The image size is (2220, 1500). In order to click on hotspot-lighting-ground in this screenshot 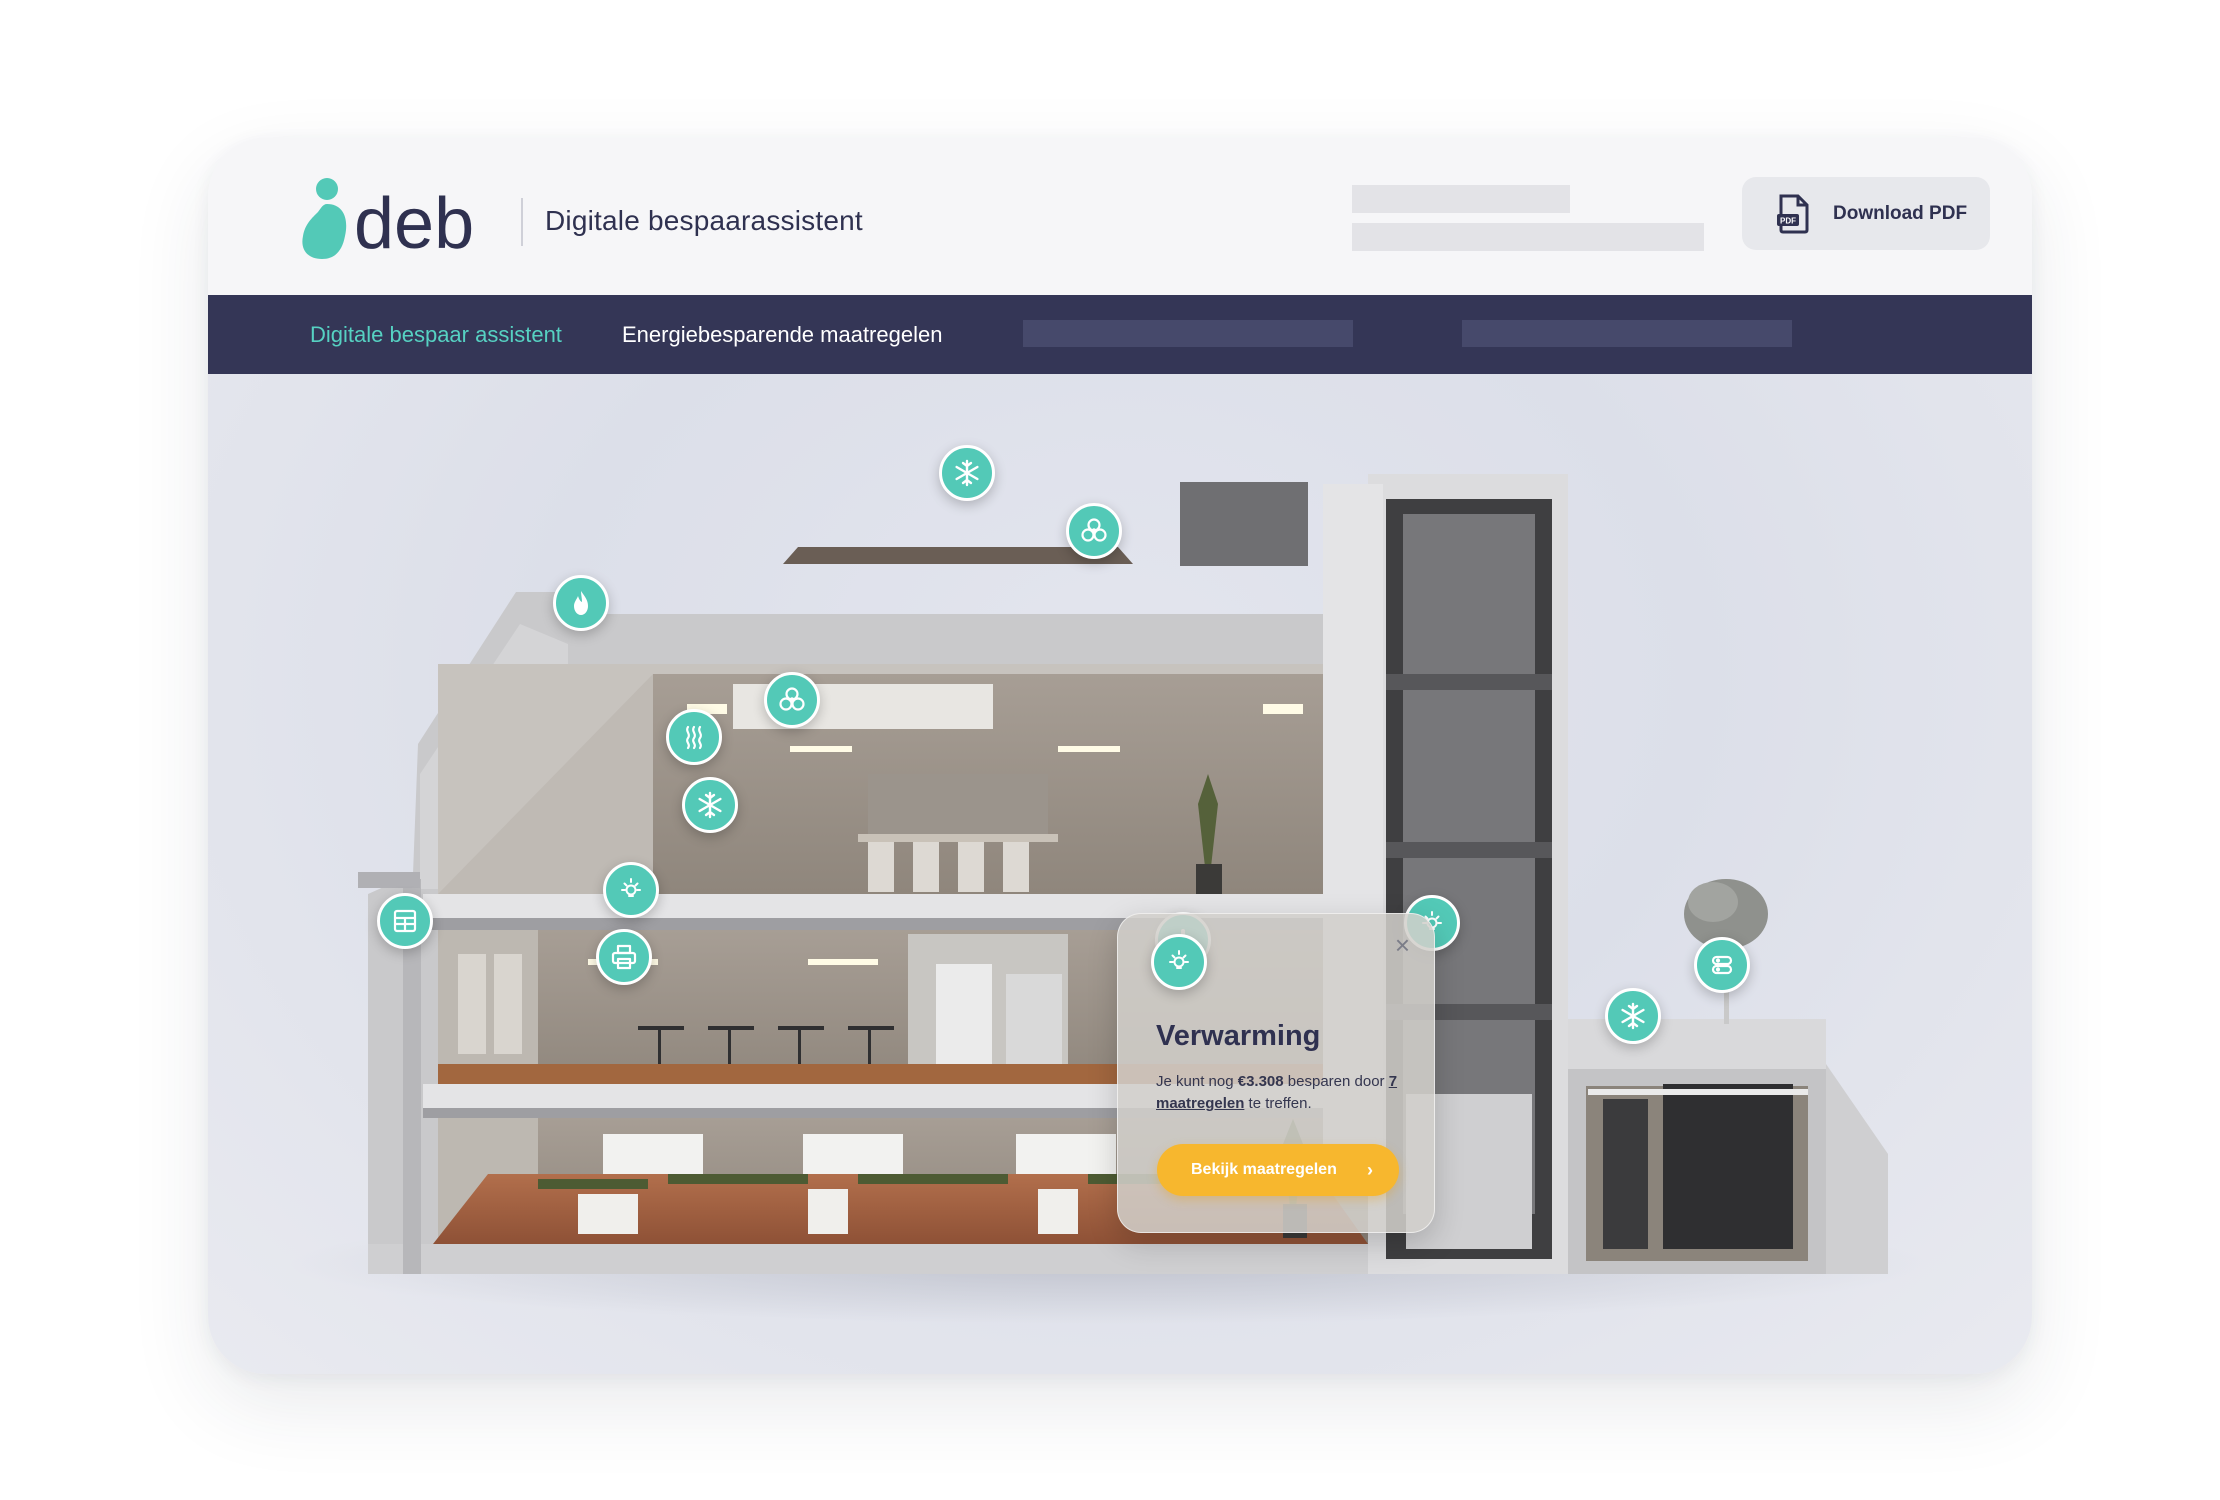, I will do `click(631, 890)`.